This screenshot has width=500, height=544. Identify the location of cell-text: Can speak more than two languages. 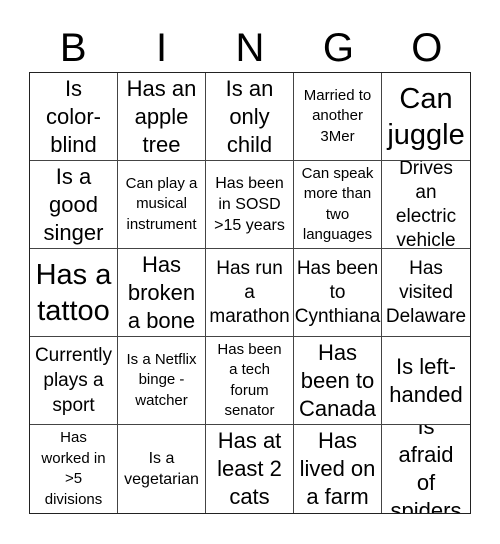
(337, 204).